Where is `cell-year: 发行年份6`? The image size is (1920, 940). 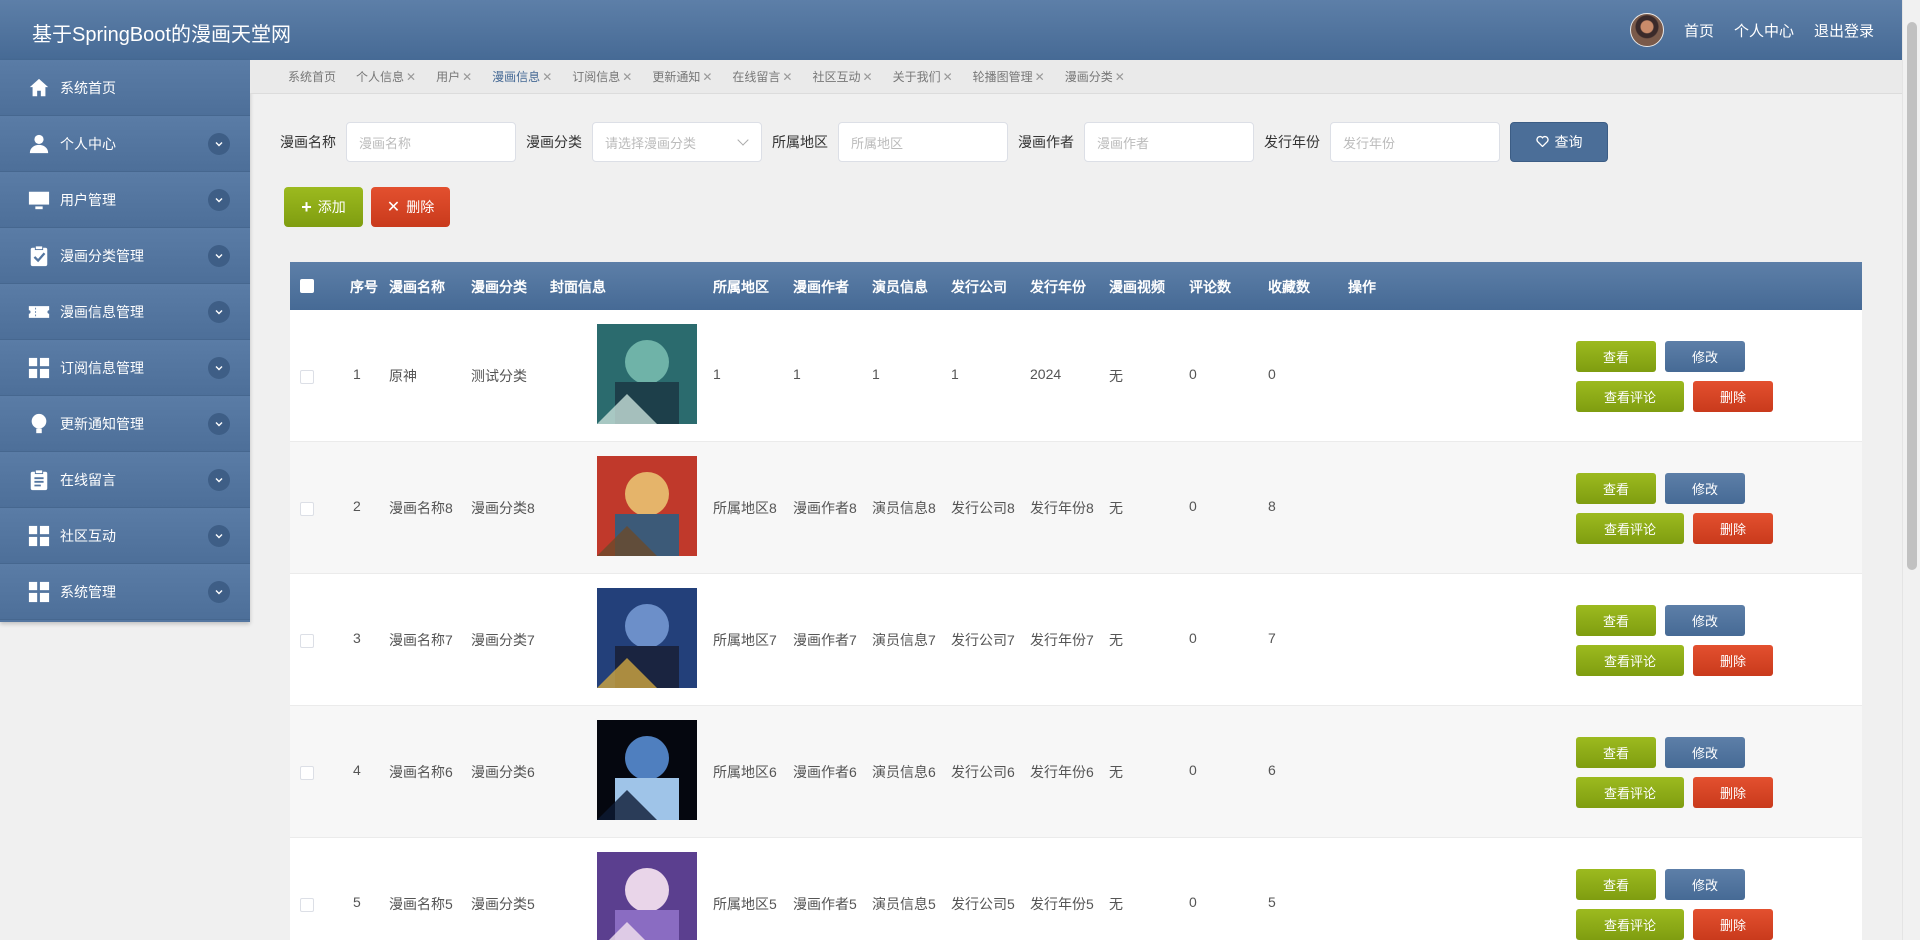
cell-year: 发行年份6 is located at coordinates (1062, 772).